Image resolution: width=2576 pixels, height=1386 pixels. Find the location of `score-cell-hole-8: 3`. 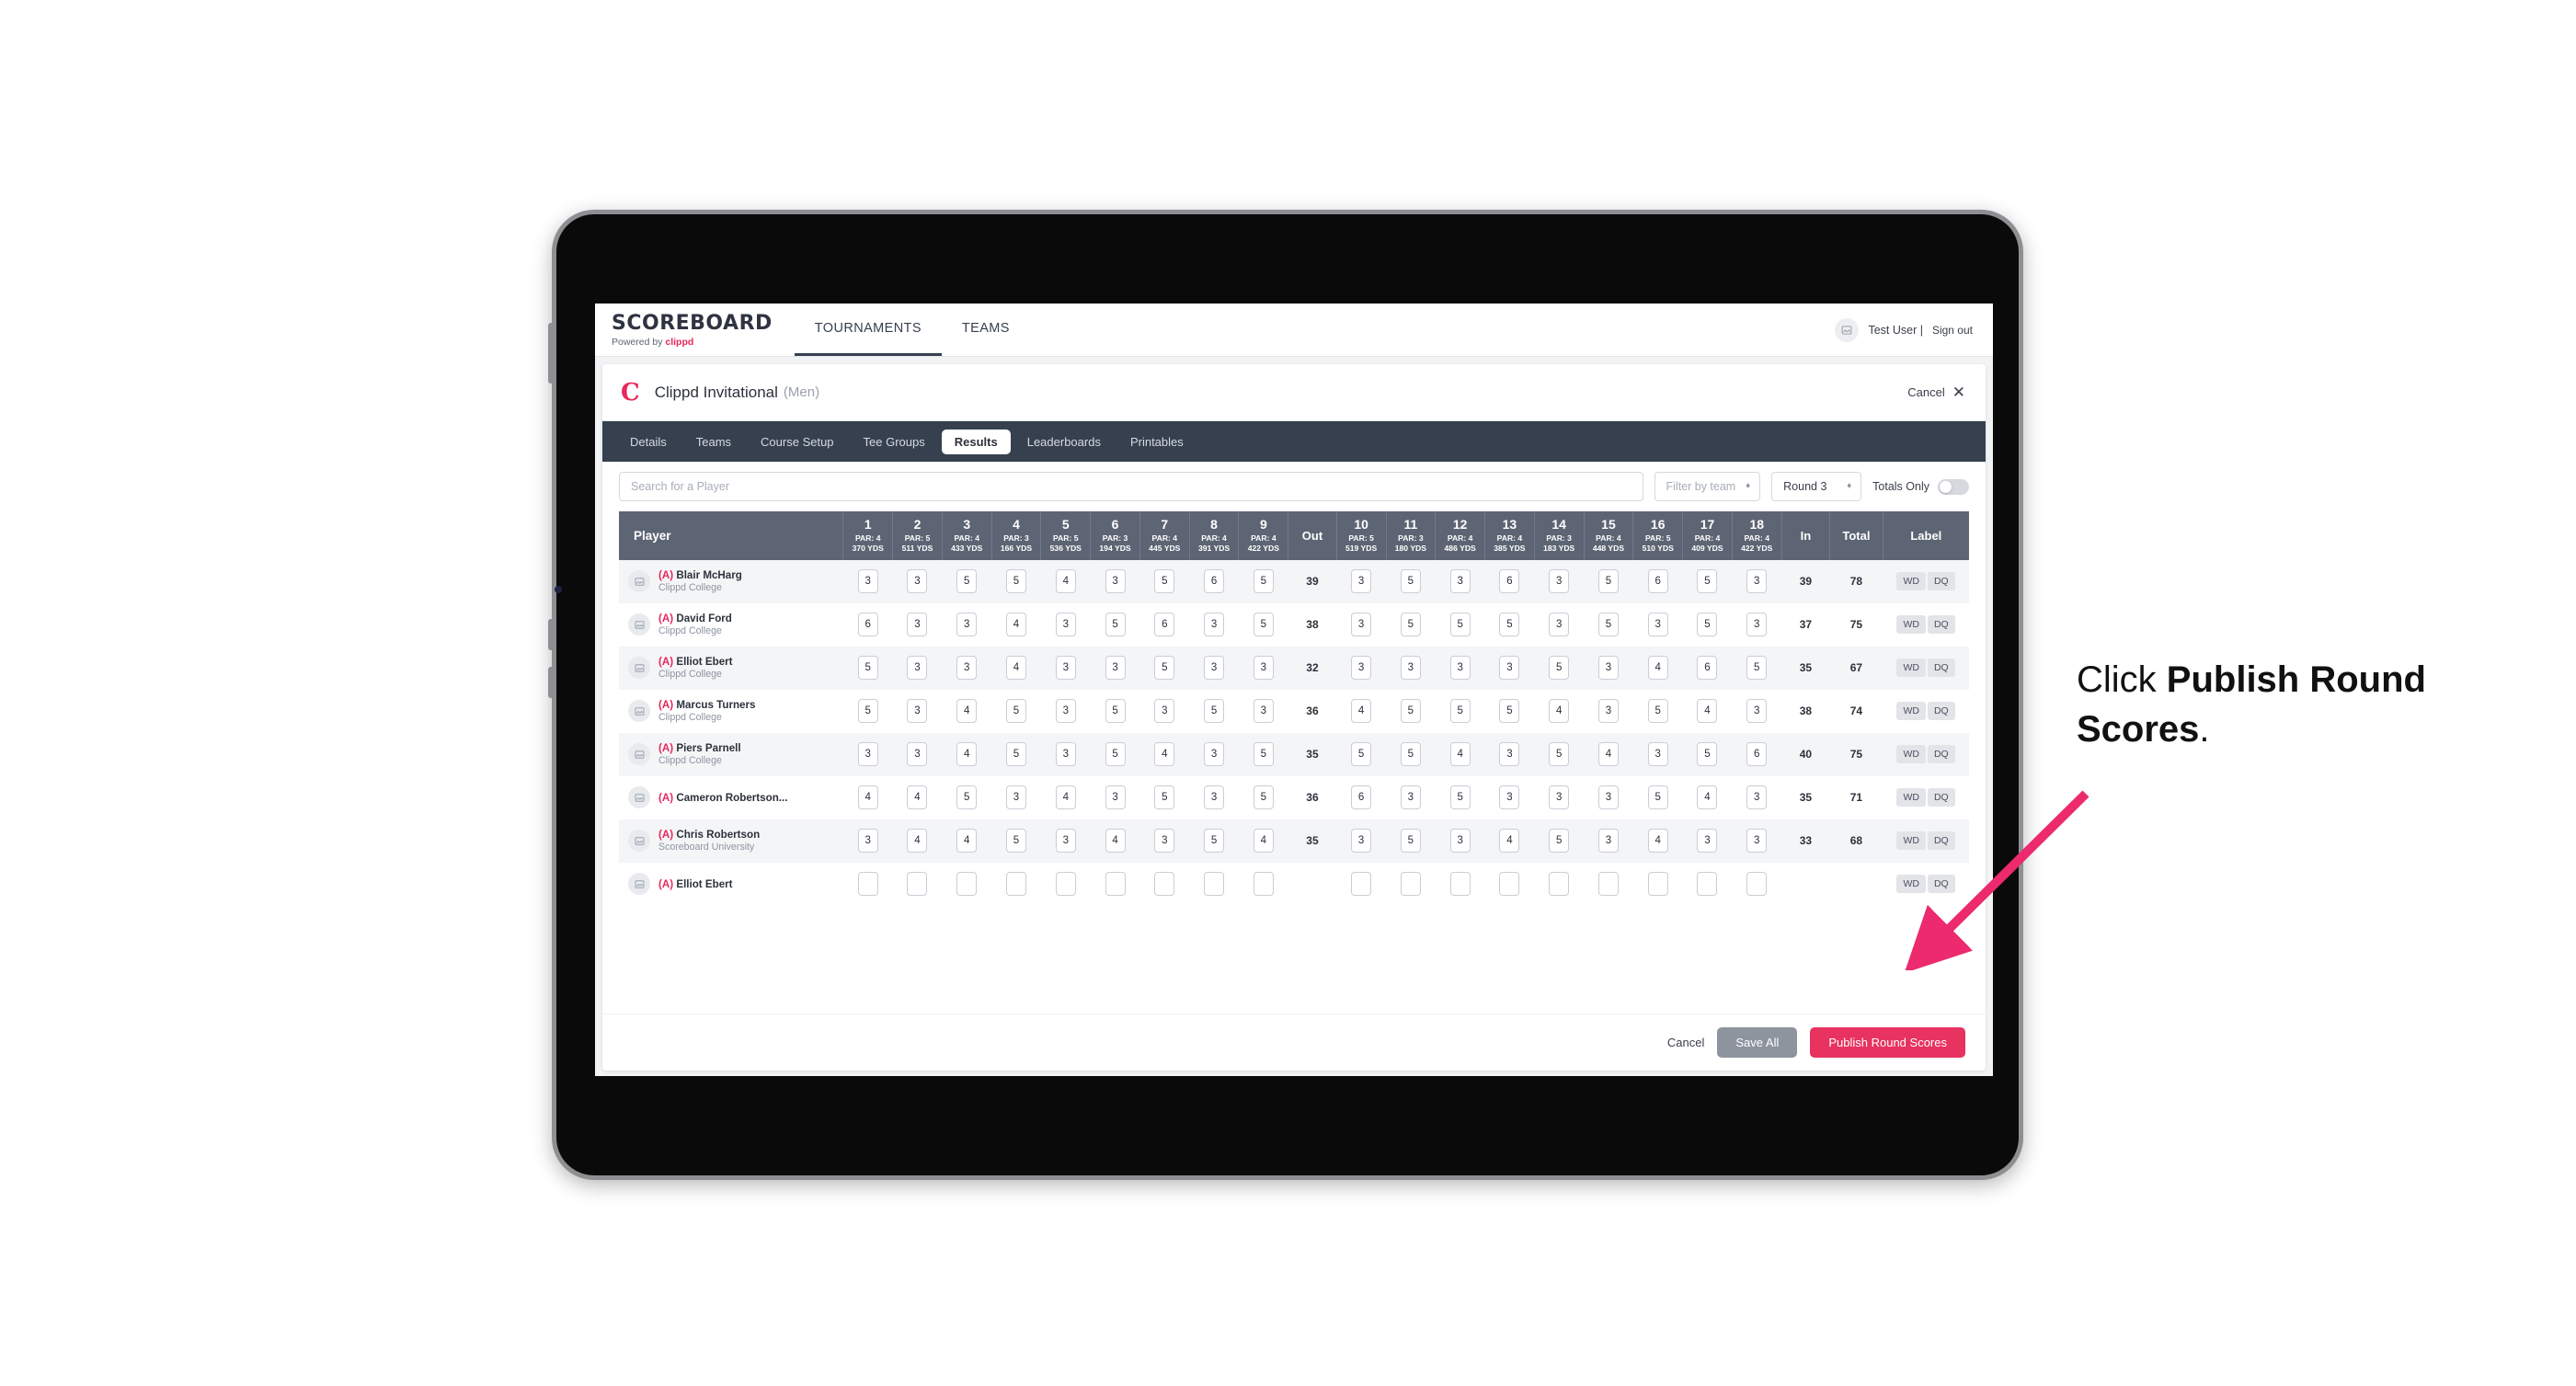

score-cell-hole-8: 3 is located at coordinates (1214, 797).